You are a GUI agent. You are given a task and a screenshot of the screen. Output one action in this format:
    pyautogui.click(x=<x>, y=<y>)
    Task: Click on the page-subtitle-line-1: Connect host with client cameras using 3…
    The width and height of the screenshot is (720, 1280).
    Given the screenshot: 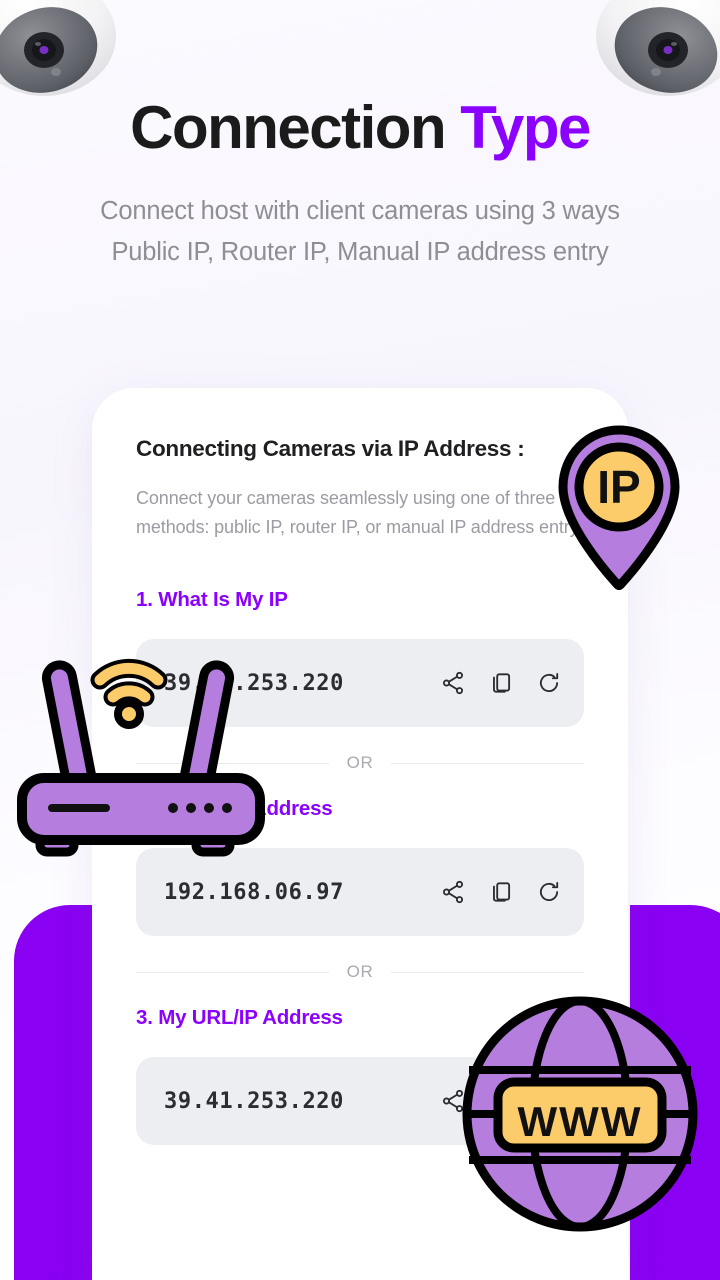 What is the action you would take?
    pyautogui.click(x=360, y=211)
    